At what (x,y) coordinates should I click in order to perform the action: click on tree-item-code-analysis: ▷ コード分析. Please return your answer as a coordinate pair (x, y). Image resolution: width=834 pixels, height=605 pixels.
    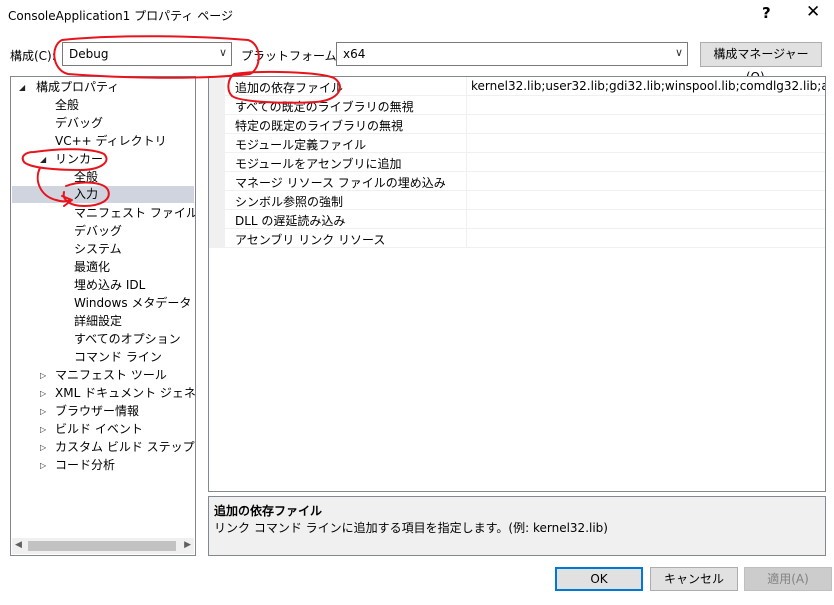
    Looking at the image, I should click on (78, 465).